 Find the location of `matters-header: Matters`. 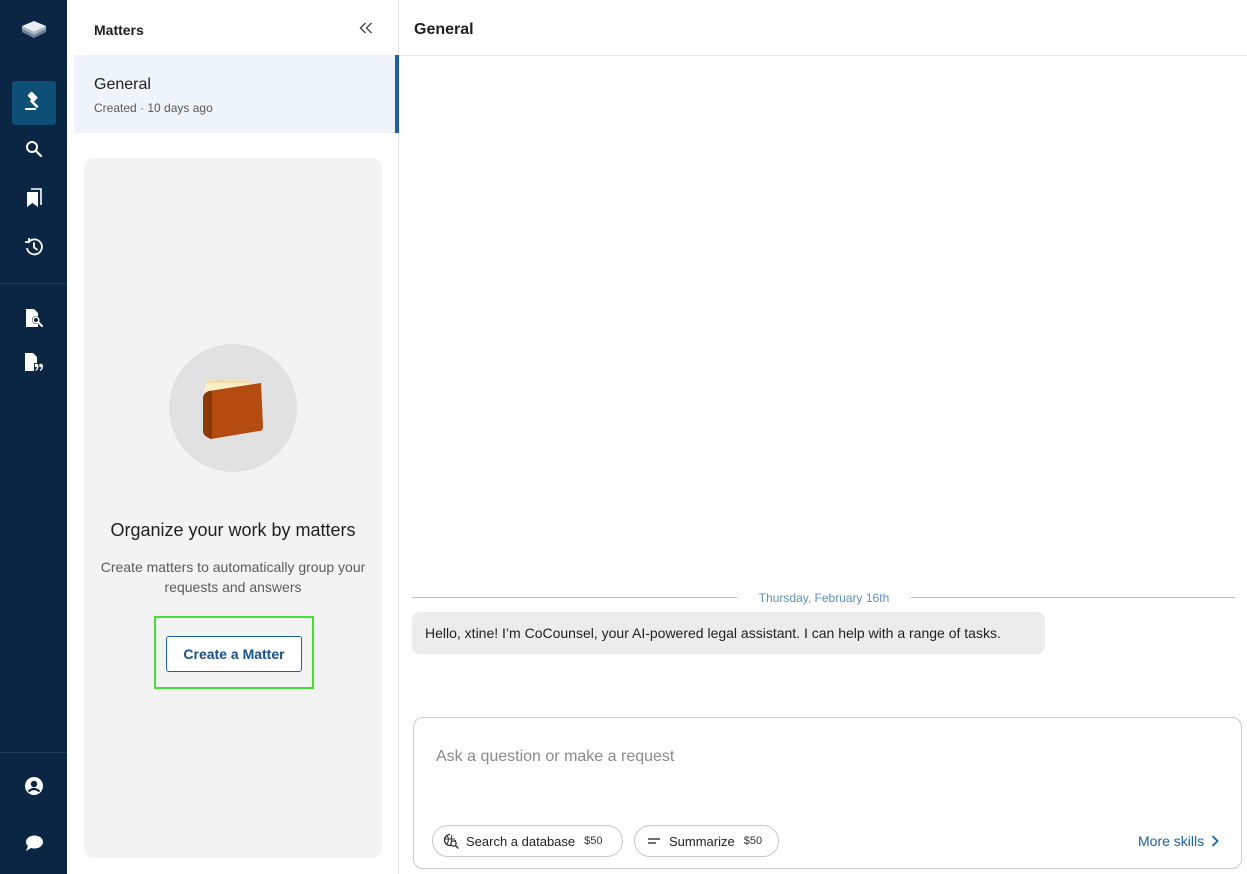

matters-header: Matters is located at coordinates (233, 28).